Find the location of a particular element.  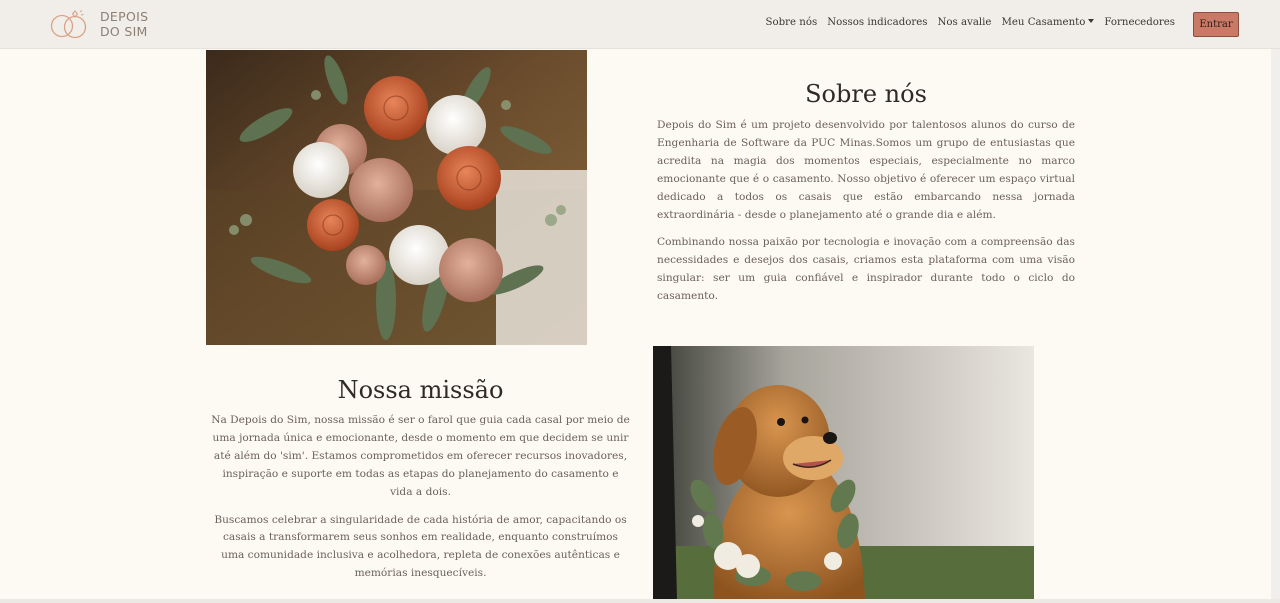

nav-item-meu-casamento: Meu Casamento is located at coordinates (1048, 22).